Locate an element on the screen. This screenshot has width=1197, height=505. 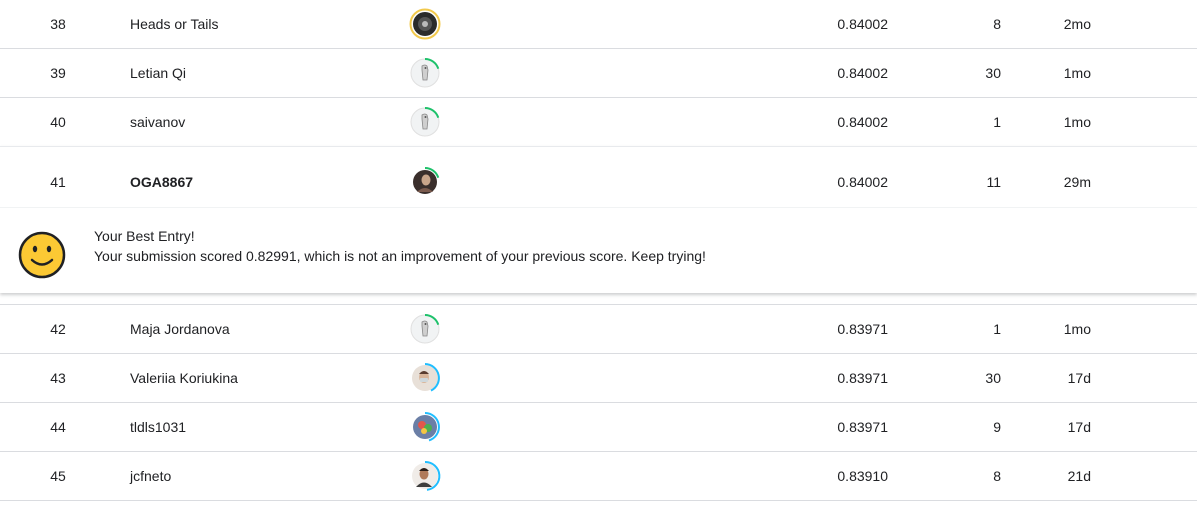
leaderboard-row: 40 saivanov 0.84002 1 1mo is located at coordinates (598, 122).